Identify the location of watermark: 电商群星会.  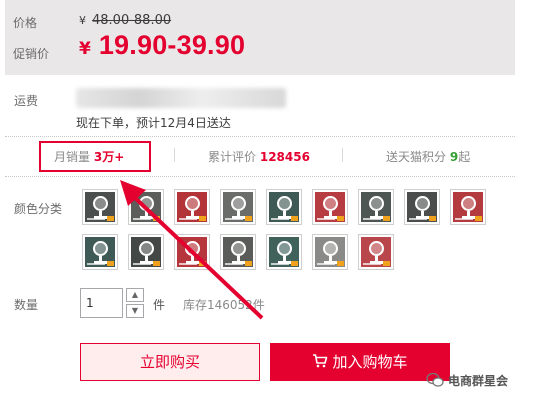
(467, 380).